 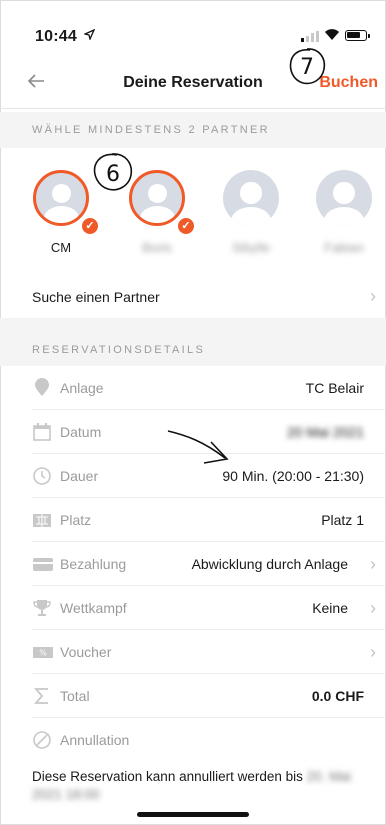 What do you see at coordinates (193, 296) in the screenshot?
I see `search-partner-row: Suche einen Partner ›` at bounding box center [193, 296].